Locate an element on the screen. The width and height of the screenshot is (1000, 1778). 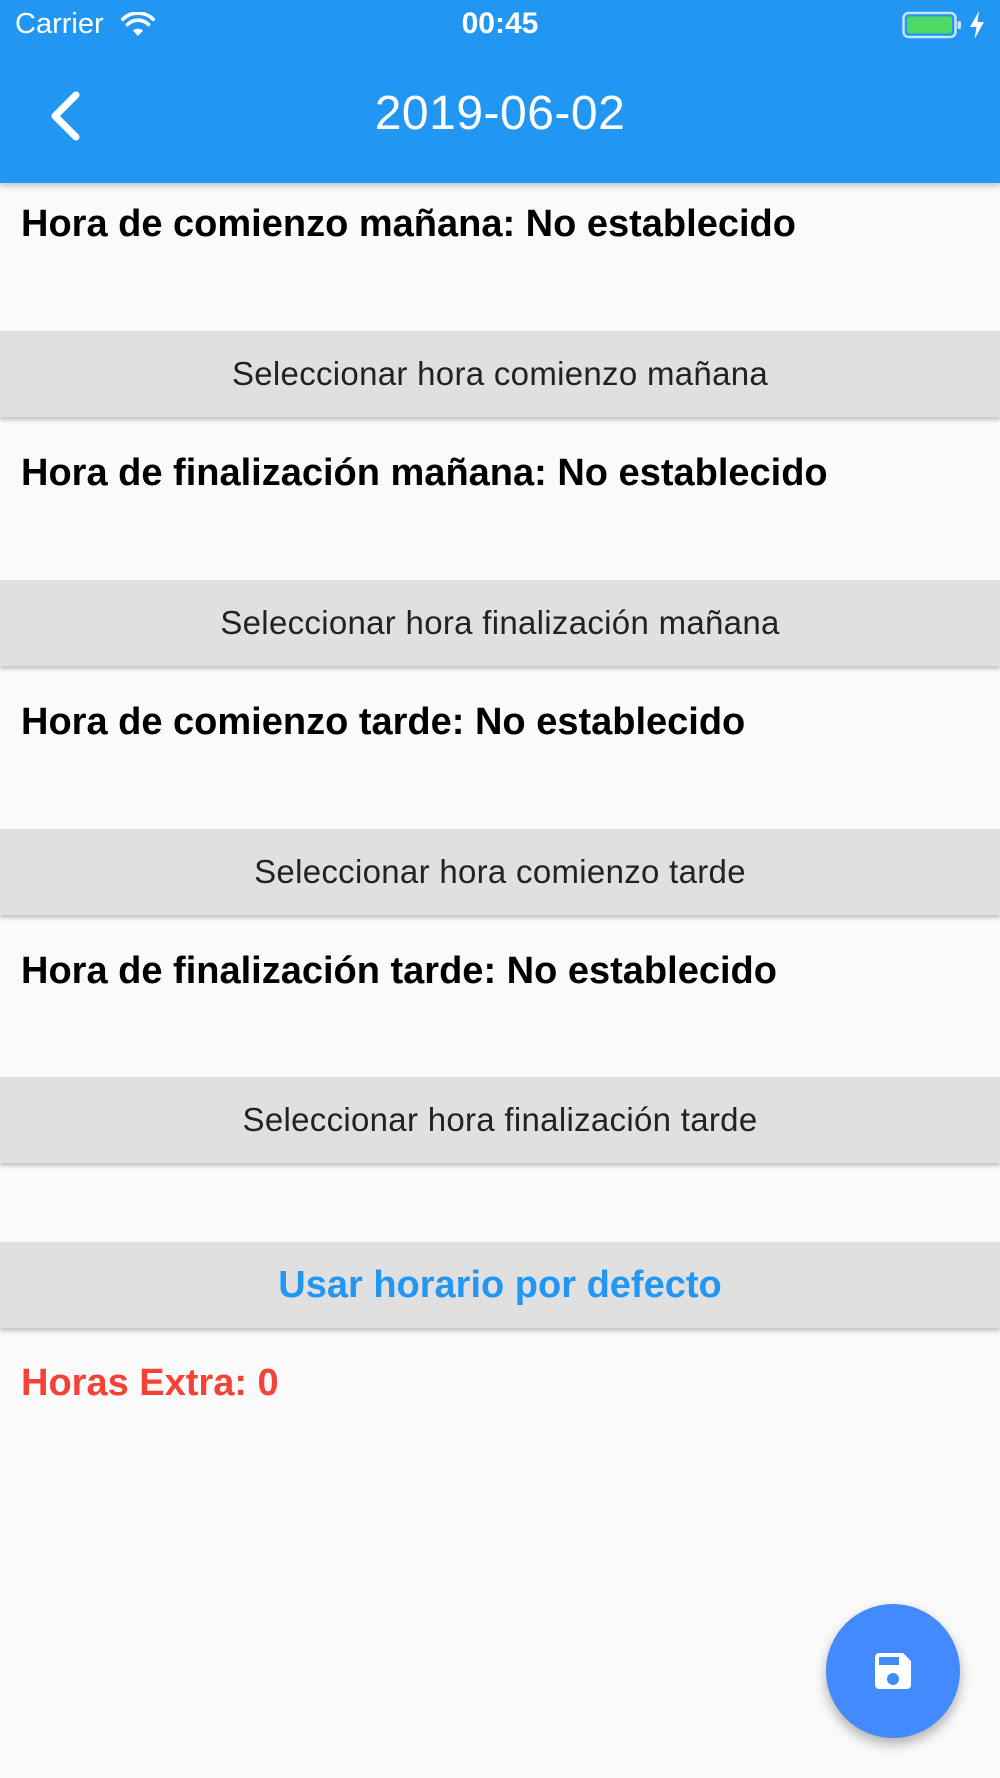
save-icon is located at coordinates (893, 1671).